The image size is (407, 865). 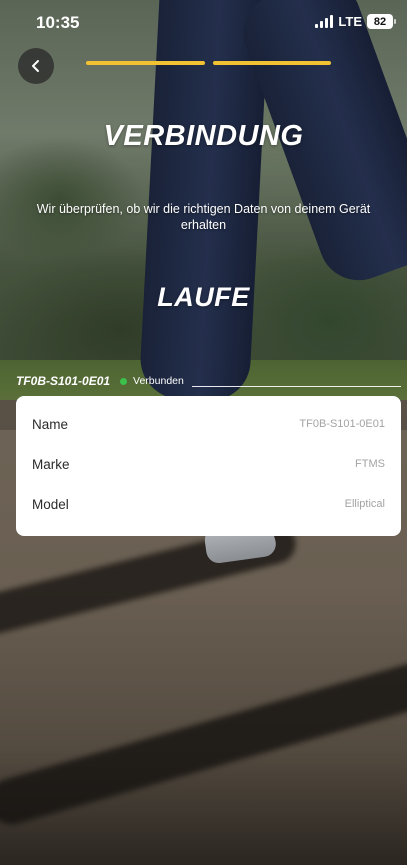 I want to click on step-progress, so click(x=208, y=63).